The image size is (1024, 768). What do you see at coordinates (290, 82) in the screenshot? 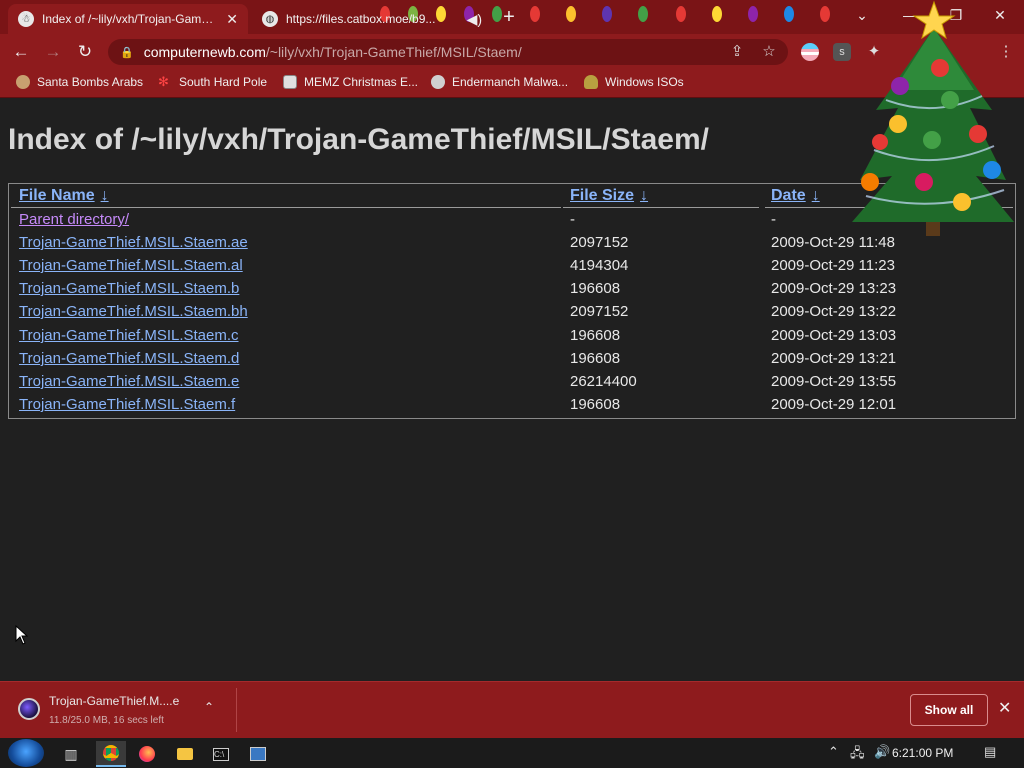
I see `memz-icon` at bounding box center [290, 82].